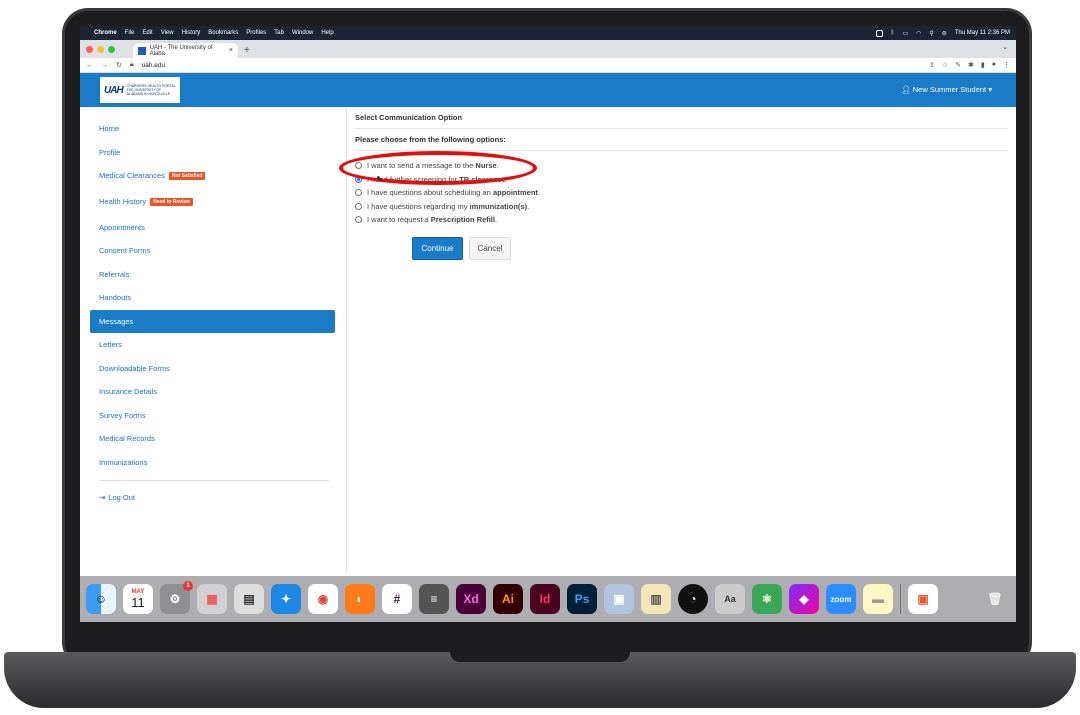 The width and height of the screenshot is (1080, 715). Describe the element at coordinates (982, 33) in the screenshot. I see `clock: Thu May 11 2:36 PM` at that location.